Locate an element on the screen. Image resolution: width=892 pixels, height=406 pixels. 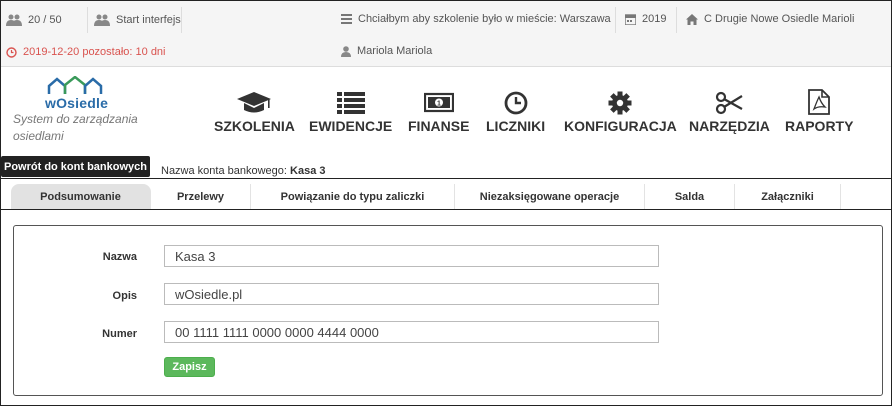
logo-brand: wOsiedle is located at coordinates (77, 103).